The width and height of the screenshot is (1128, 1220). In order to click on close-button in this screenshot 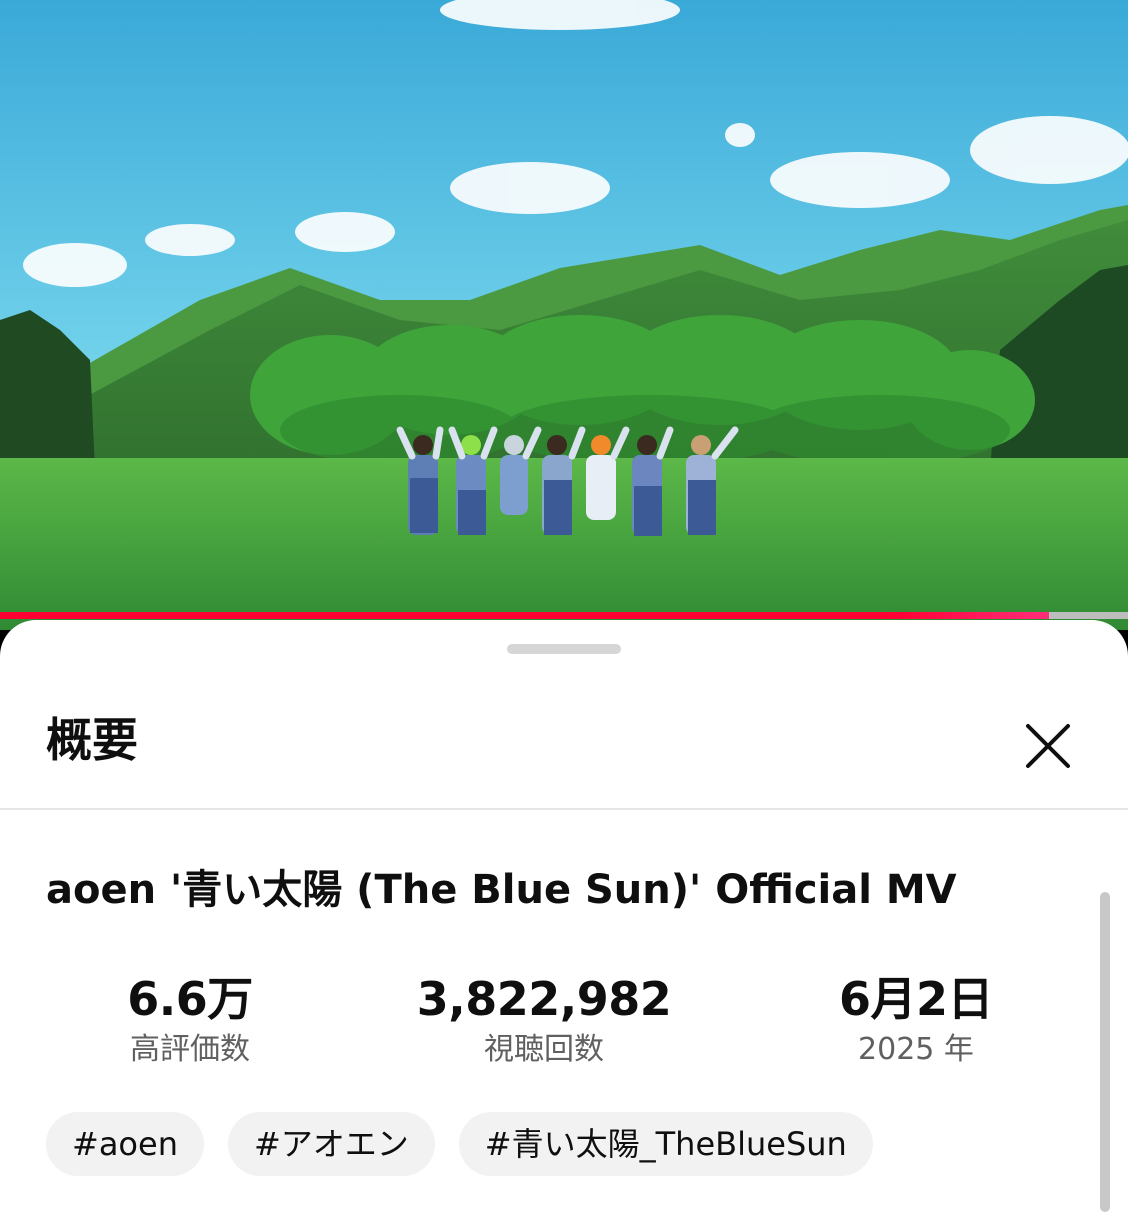, I will do `click(1048, 746)`.